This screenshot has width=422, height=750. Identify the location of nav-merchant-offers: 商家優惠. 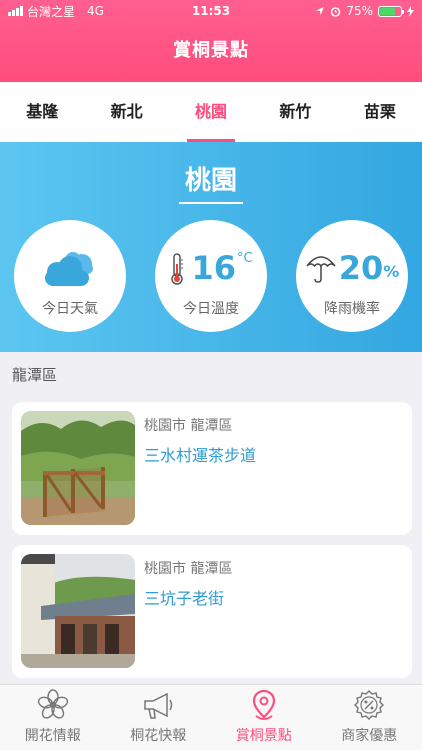
(369, 717).